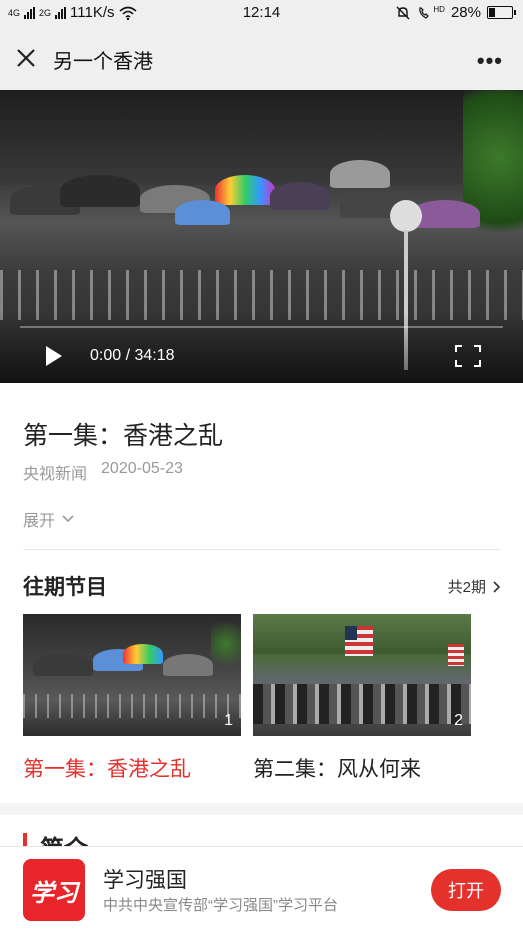  I want to click on more-dots-icon: •••, so click(490, 61).